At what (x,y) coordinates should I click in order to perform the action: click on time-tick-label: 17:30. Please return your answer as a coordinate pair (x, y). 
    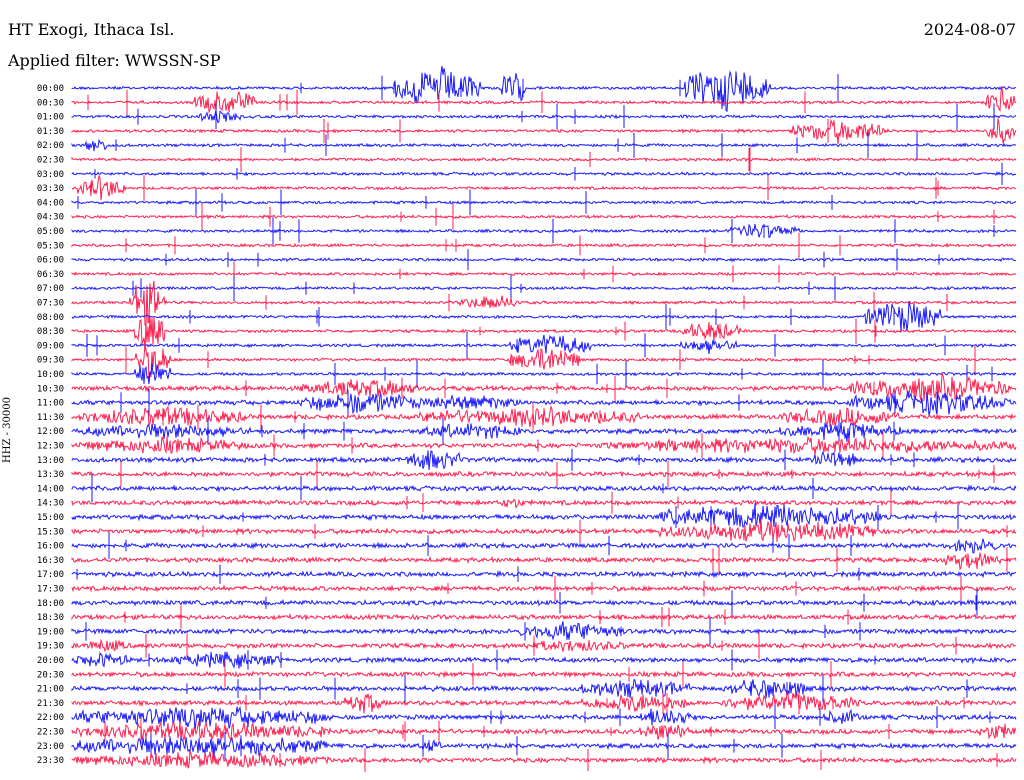
    Looking at the image, I should click on (50, 590).